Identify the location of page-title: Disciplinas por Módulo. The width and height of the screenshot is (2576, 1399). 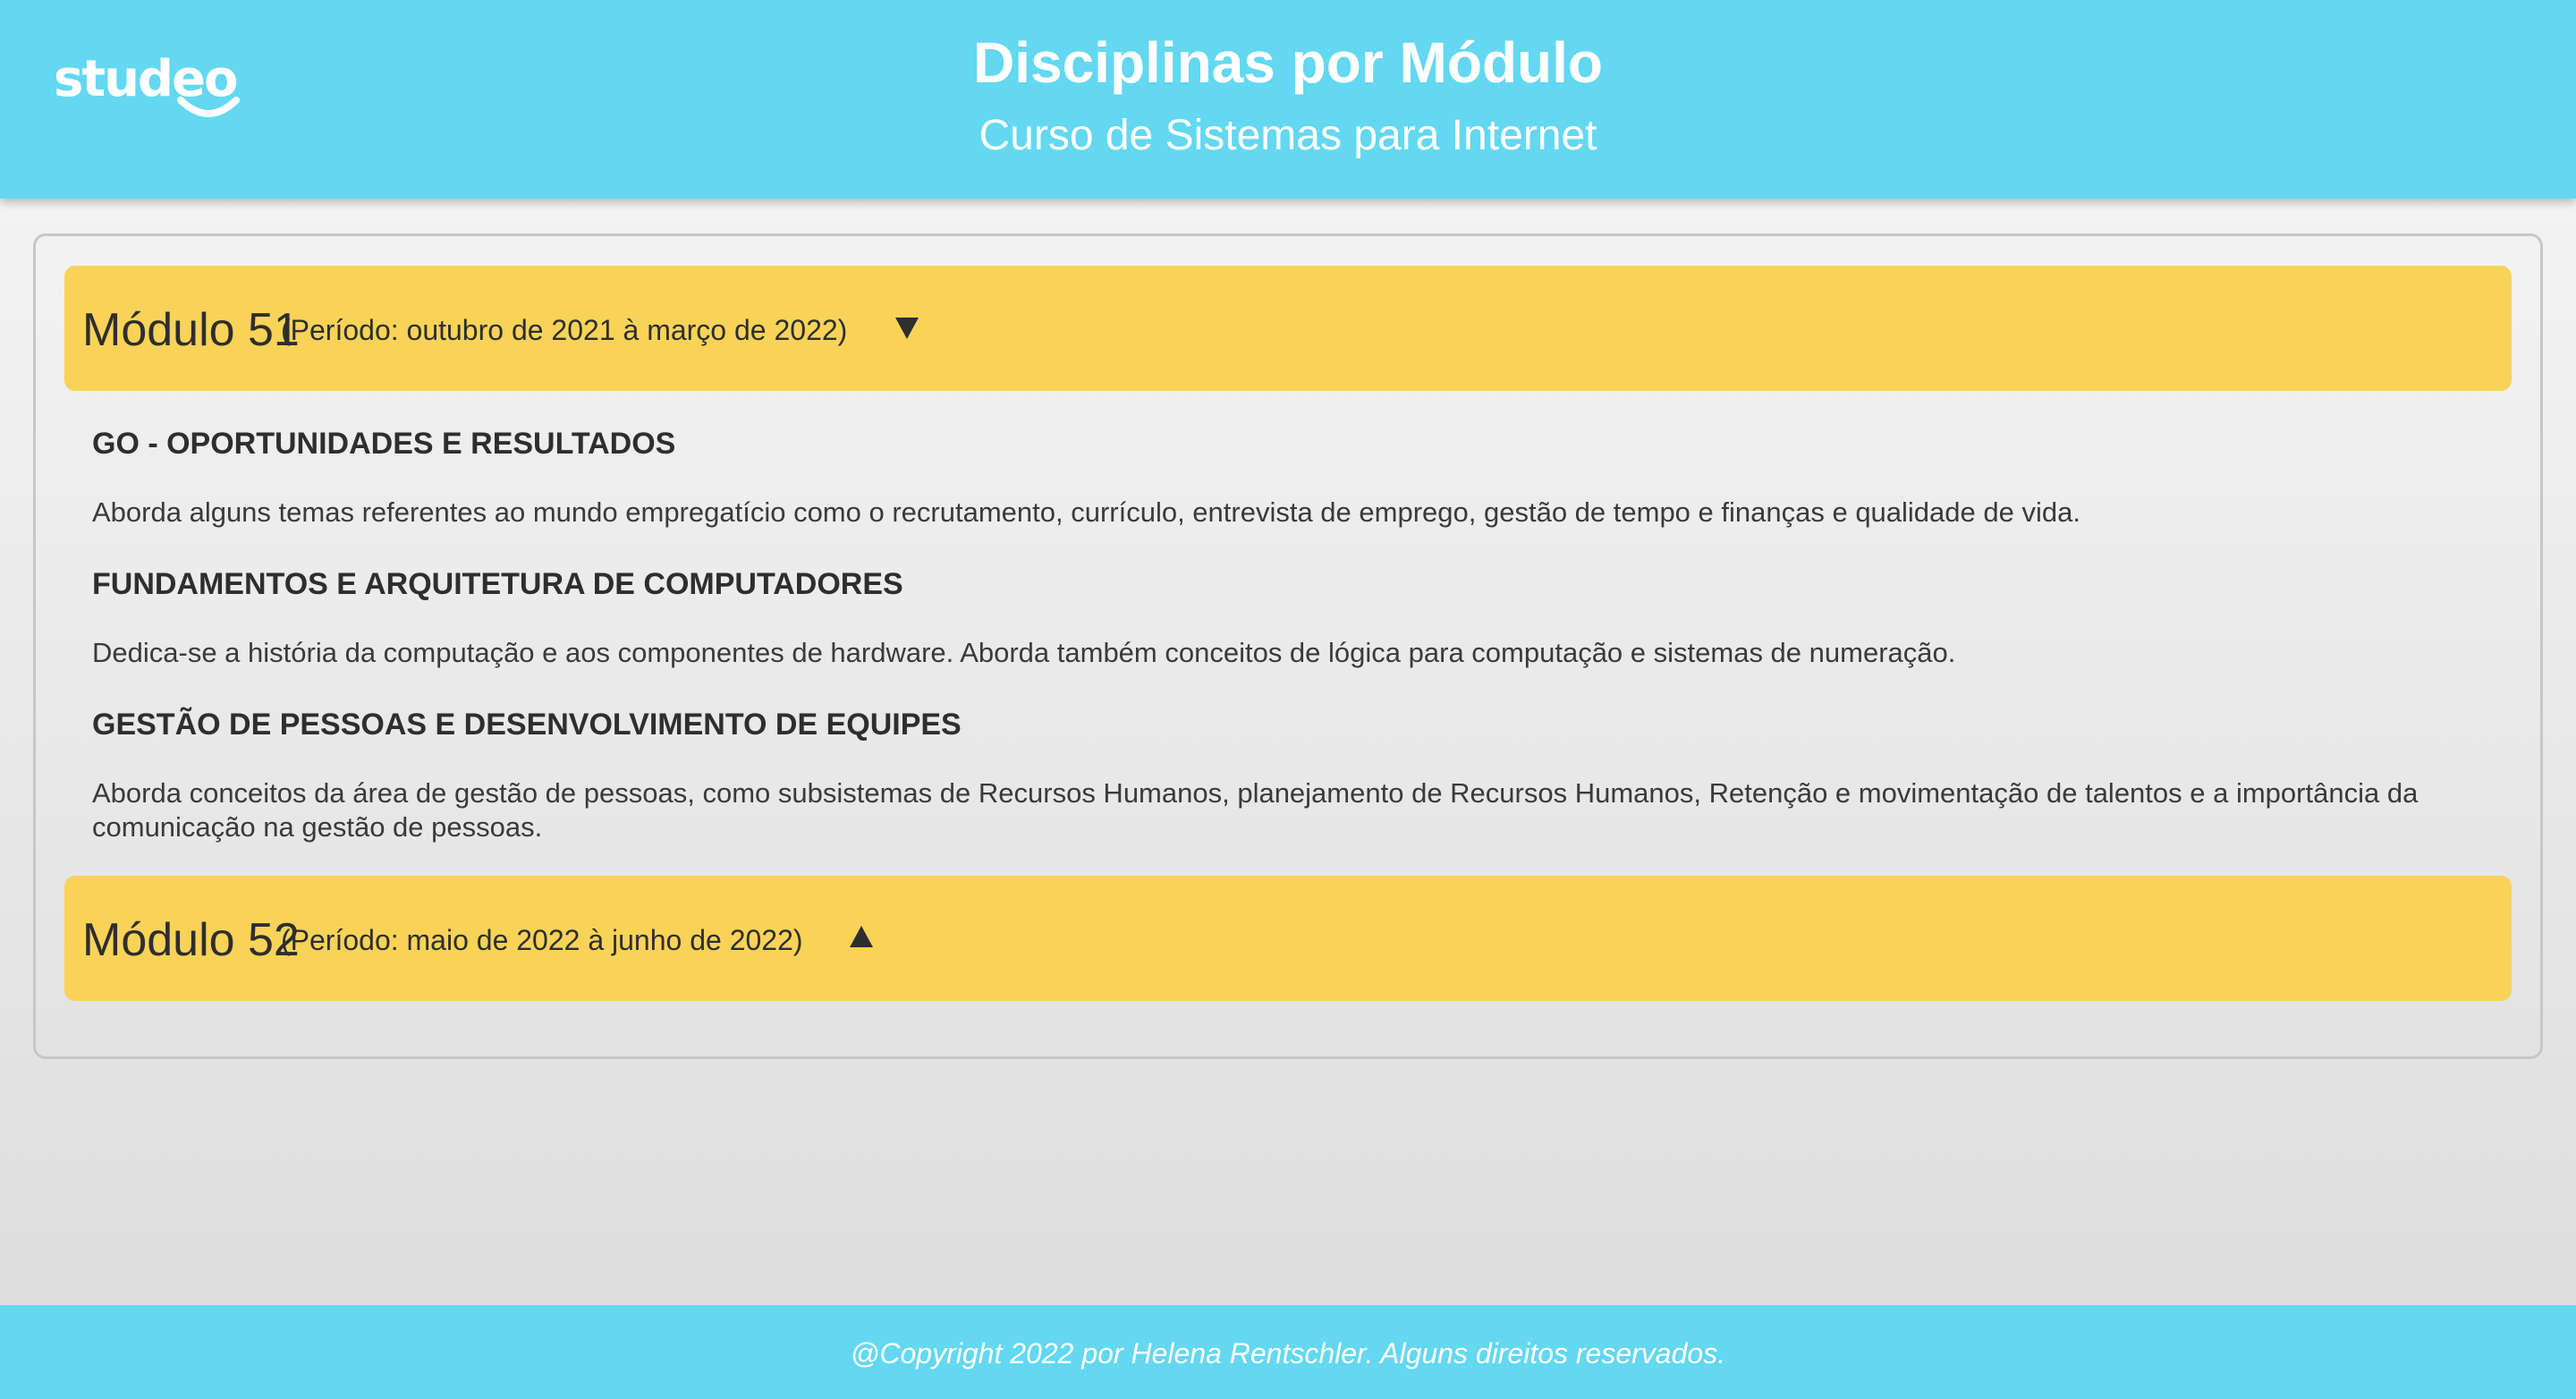
(1288, 63).